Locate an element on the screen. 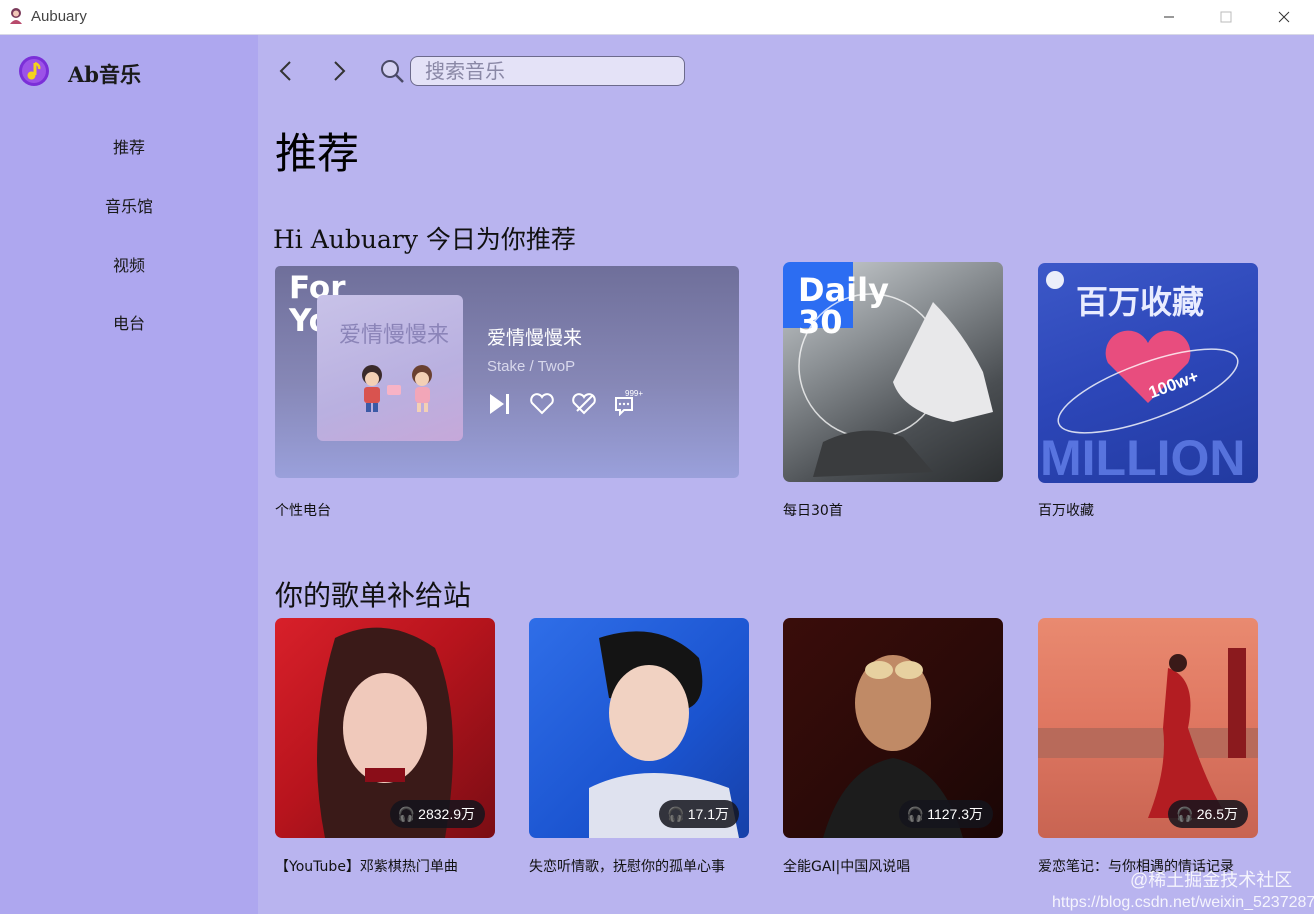 The width and height of the screenshot is (1314, 914). minimize-button is located at coordinates (1169, 17).